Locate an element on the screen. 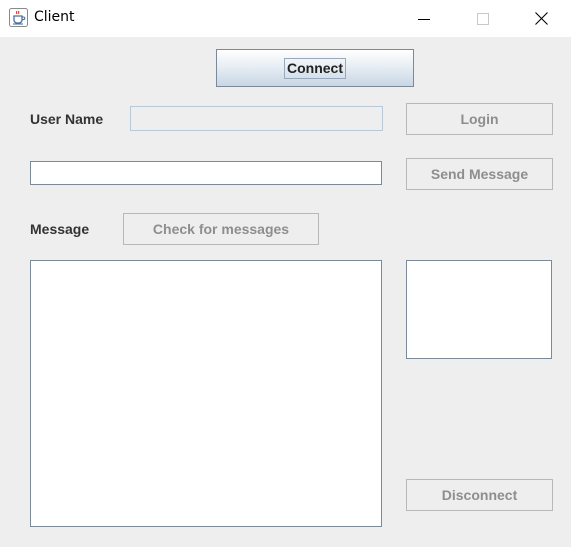 The image size is (571, 547). username-label: User Name is located at coordinates (67, 119).